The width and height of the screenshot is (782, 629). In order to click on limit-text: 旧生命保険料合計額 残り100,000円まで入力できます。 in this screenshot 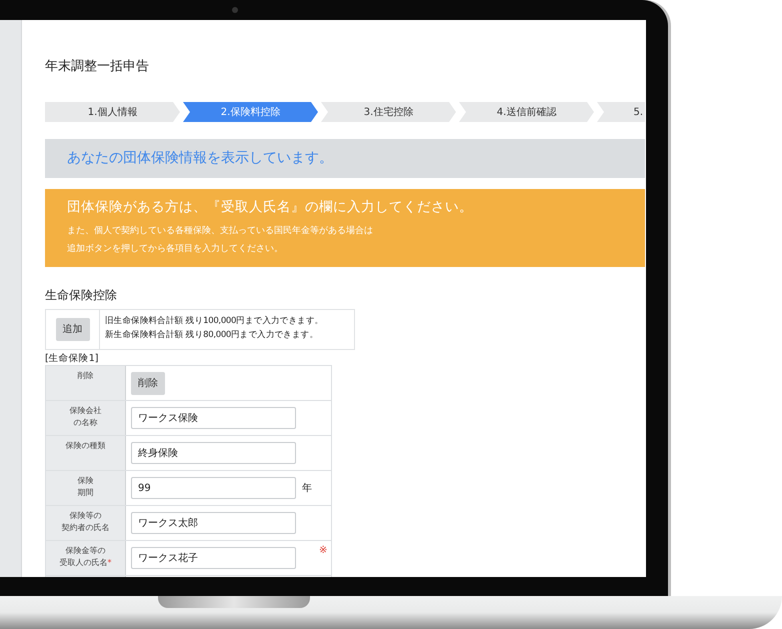, I will do `click(214, 321)`.